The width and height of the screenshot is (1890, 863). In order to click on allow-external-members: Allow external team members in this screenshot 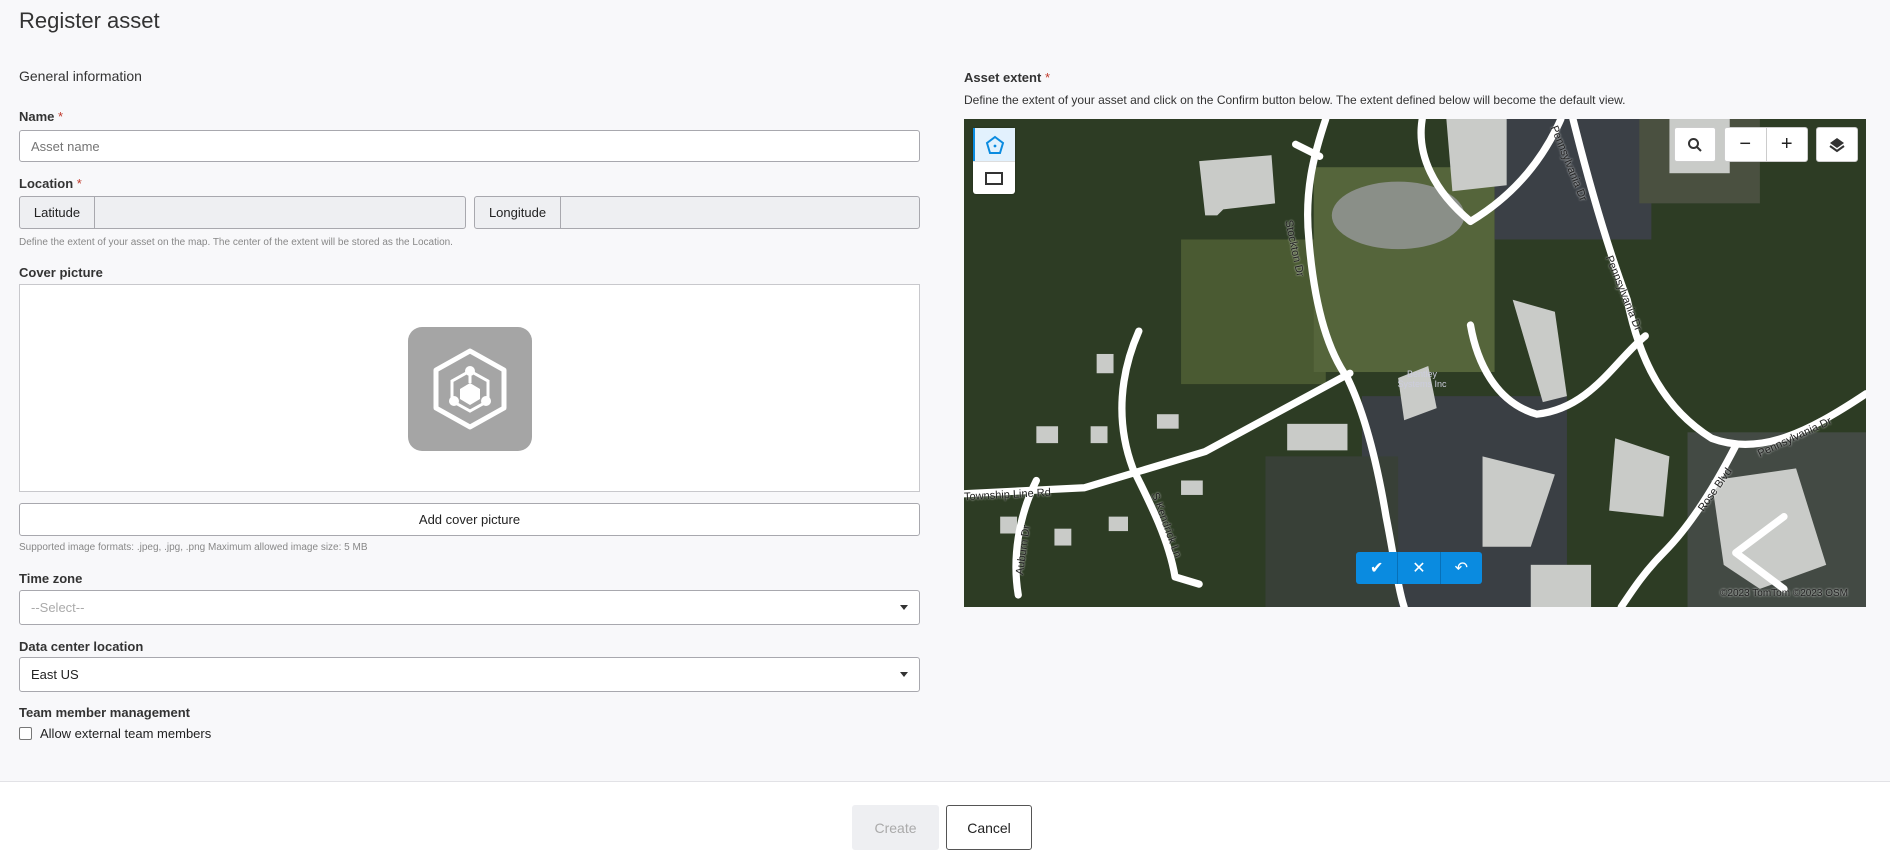, I will do `click(115, 733)`.